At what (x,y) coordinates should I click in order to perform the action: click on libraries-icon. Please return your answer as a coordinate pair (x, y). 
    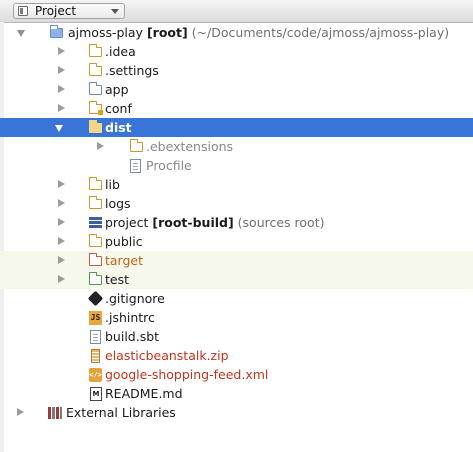
    Looking at the image, I should click on (55, 413).